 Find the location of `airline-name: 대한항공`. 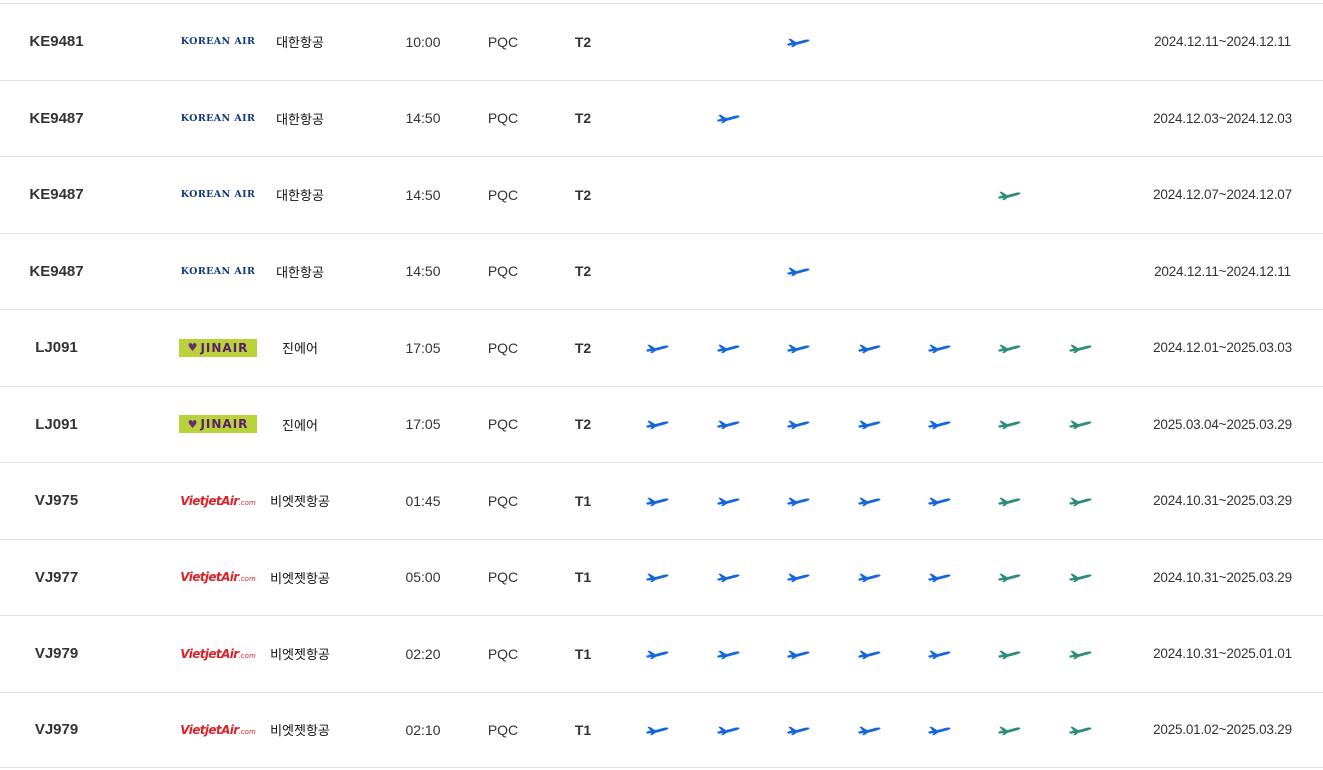

airline-name: 대한항공 is located at coordinates (300, 119).